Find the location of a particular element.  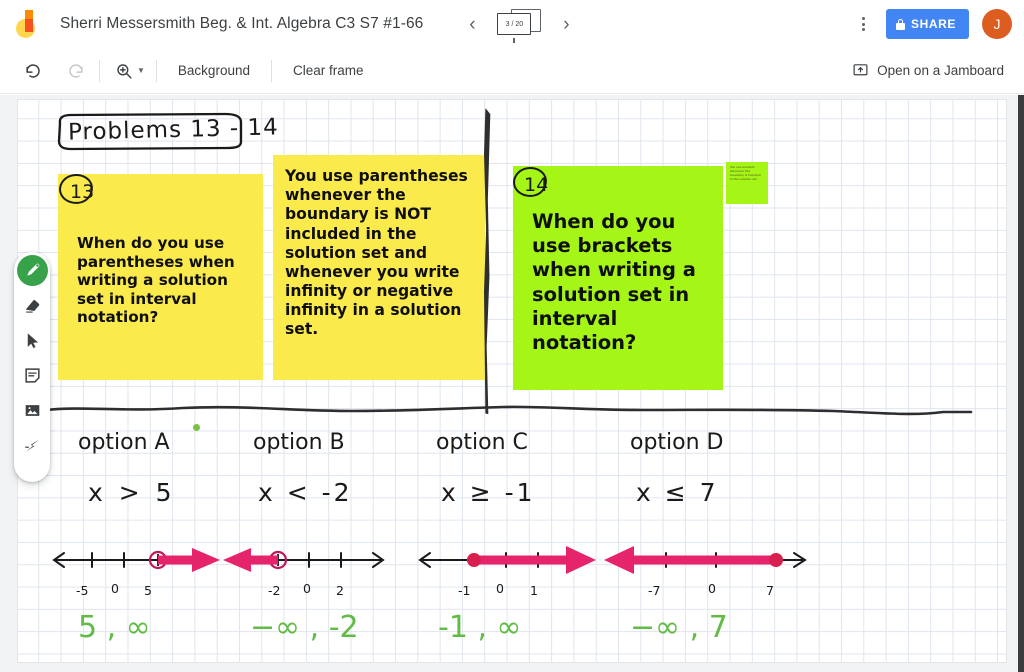

toolbar-divider is located at coordinates (99, 70).